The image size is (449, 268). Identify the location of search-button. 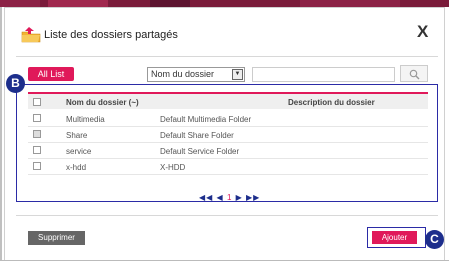
(414, 73).